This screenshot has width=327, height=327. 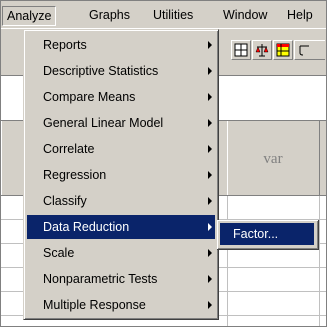 I want to click on toolbar-button-grid, so click(x=241, y=50).